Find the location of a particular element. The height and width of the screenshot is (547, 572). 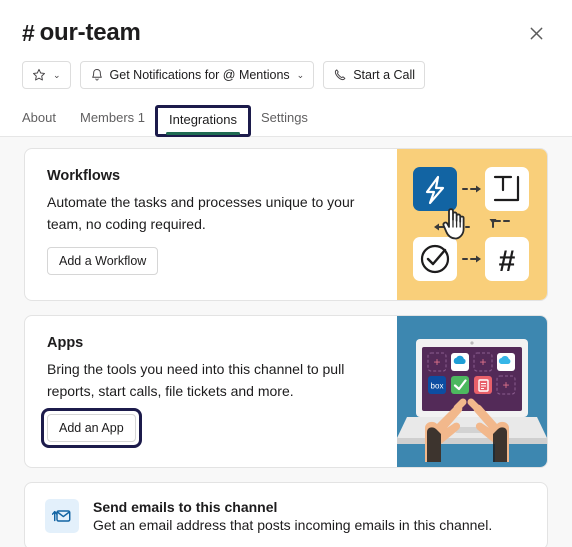

apps-illustration: + + + box is located at coordinates (472, 391).